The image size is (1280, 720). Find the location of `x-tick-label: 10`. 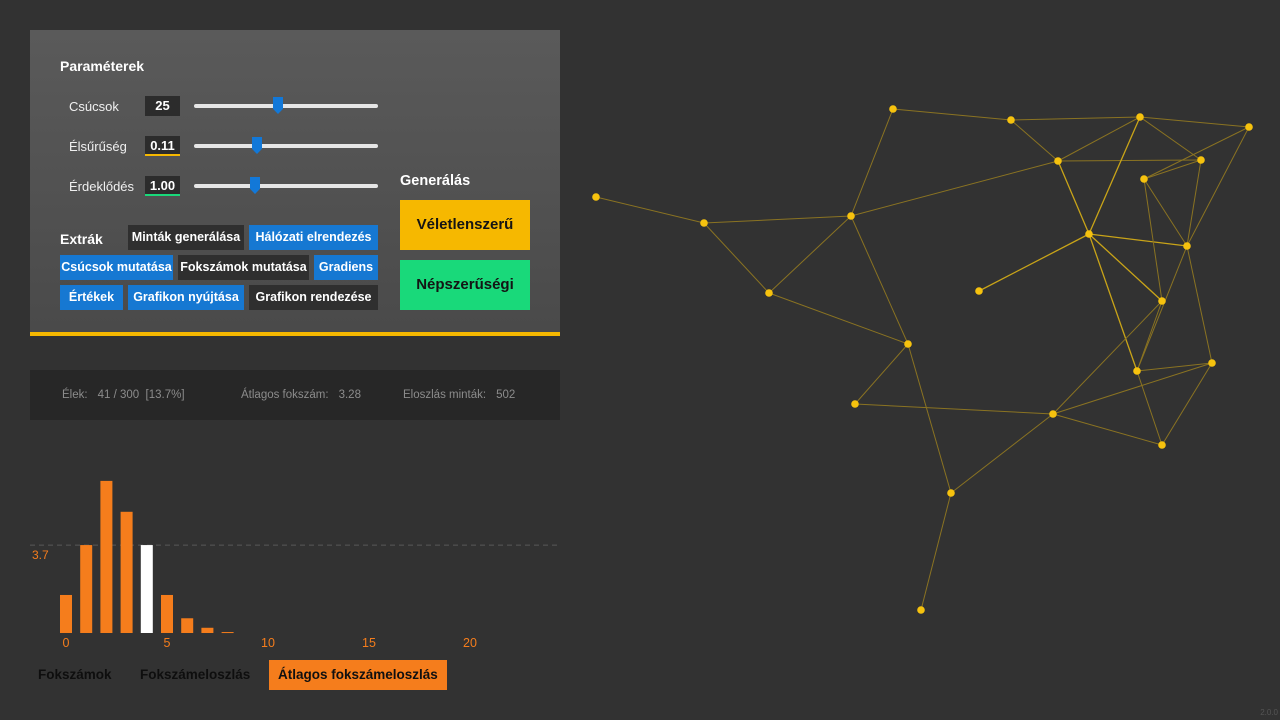

x-tick-label: 10 is located at coordinates (268, 643).